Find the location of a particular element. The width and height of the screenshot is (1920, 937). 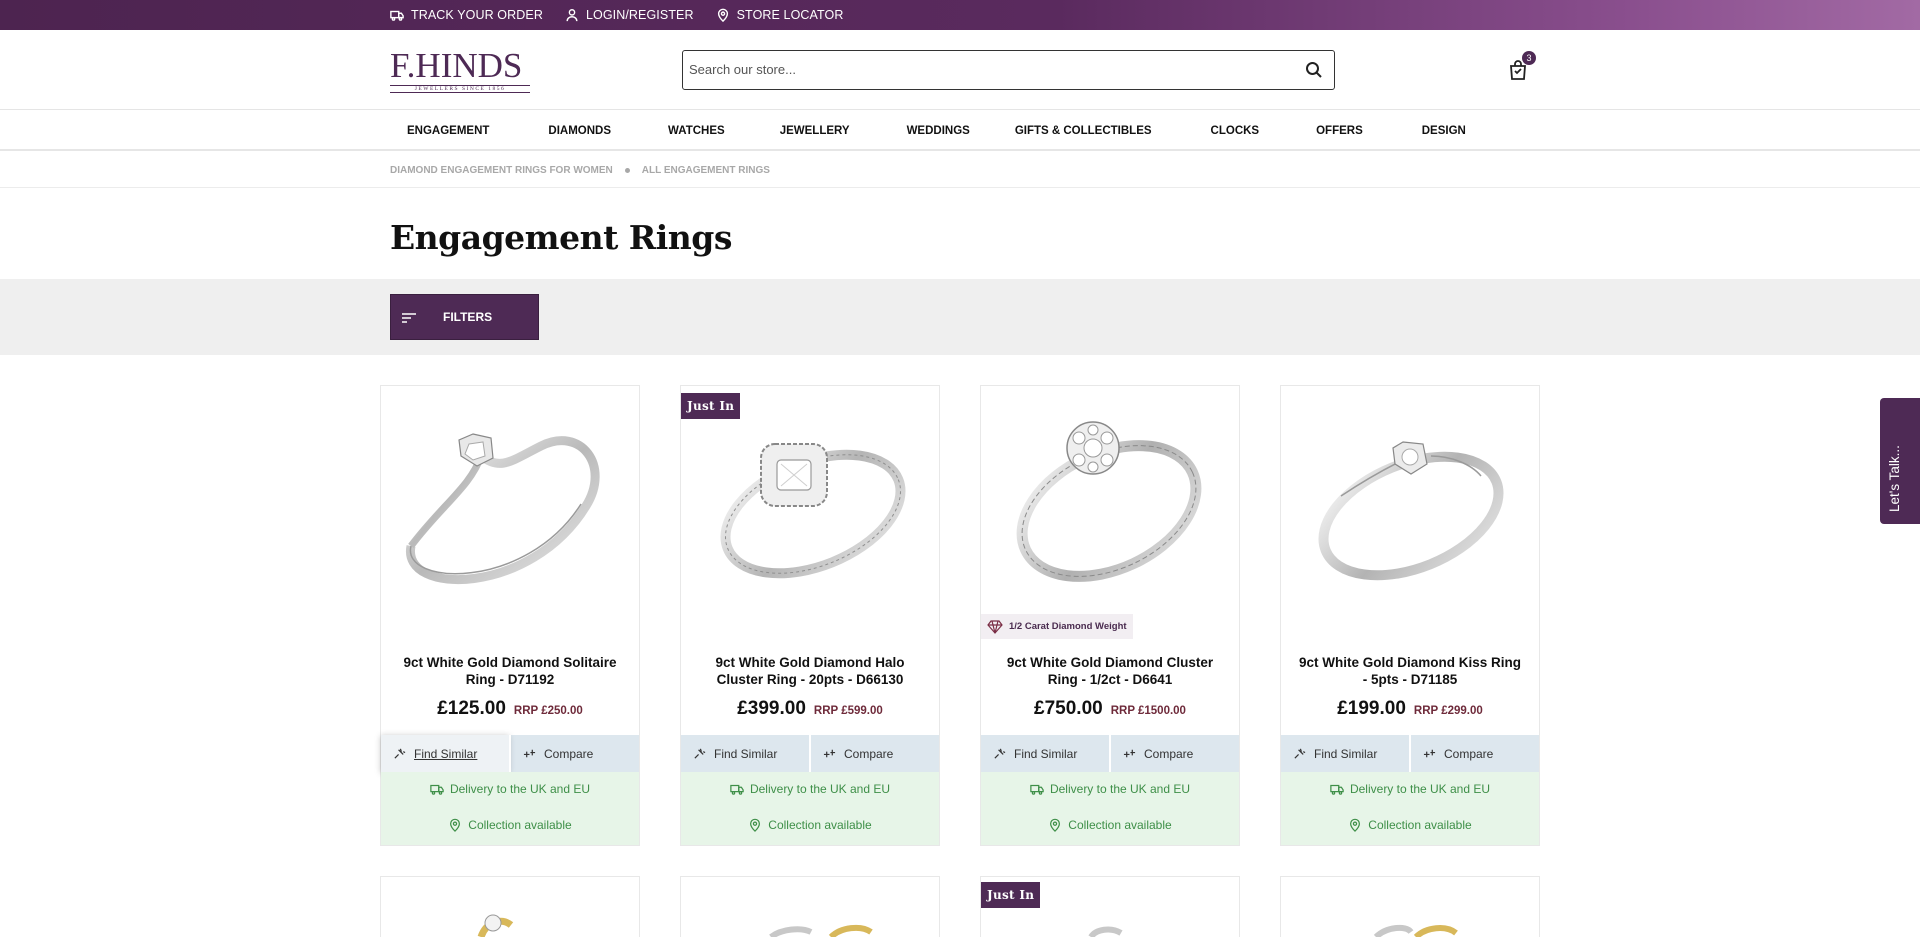

filters-label: FILTERS is located at coordinates (468, 317).